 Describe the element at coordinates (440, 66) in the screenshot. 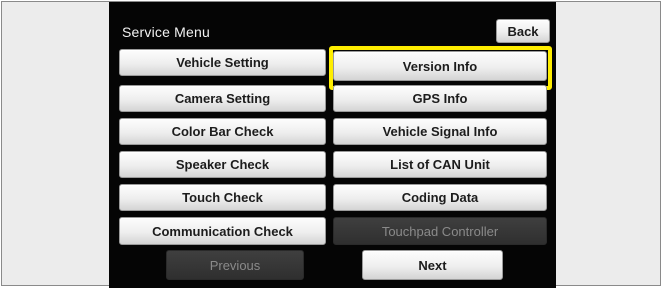

I see `version-info-button: Version Info` at that location.